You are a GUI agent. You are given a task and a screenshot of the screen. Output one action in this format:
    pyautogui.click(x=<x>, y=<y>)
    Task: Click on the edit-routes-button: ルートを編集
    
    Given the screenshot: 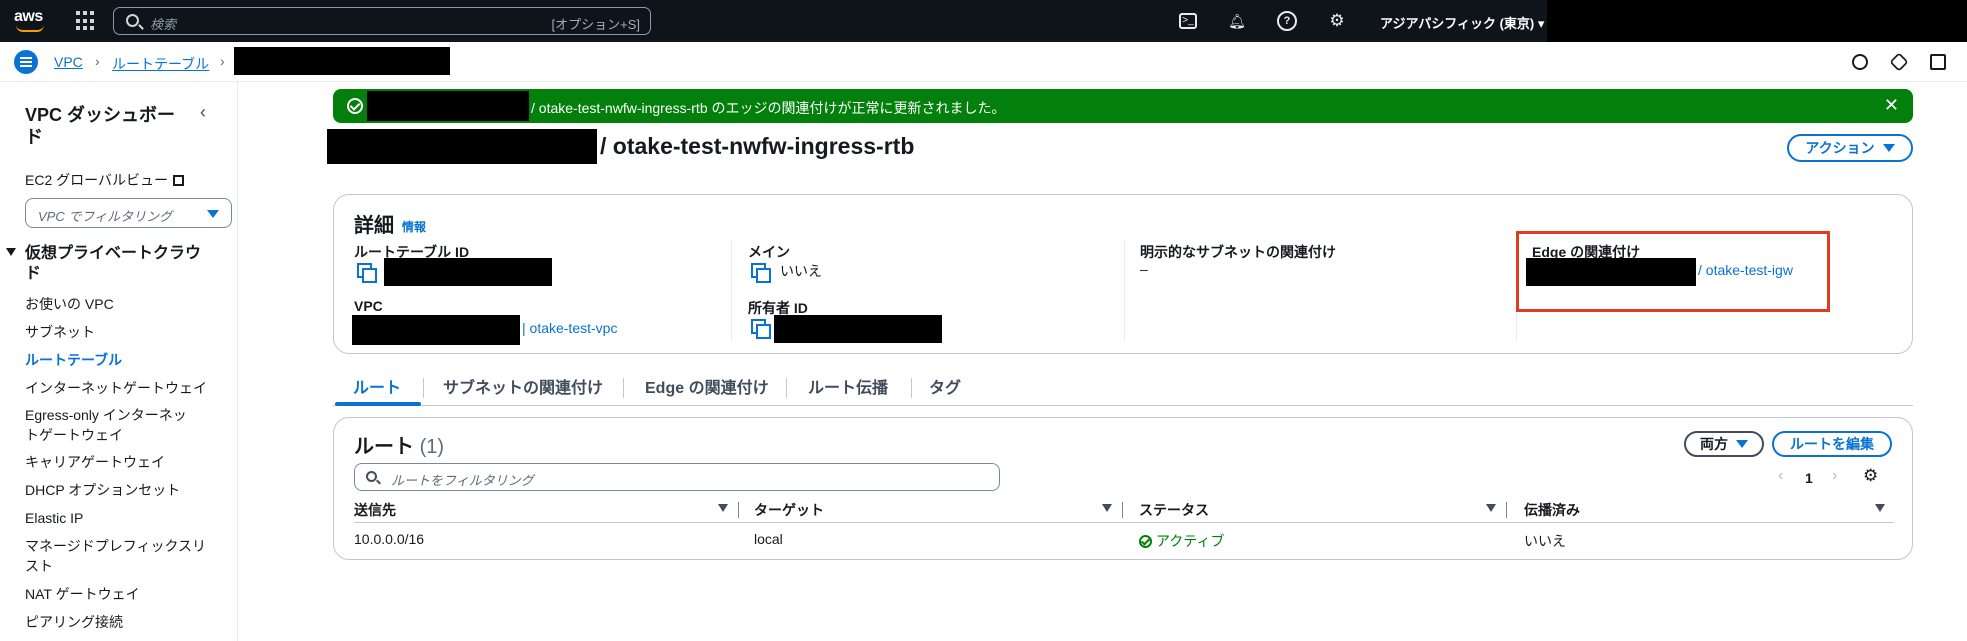 What is the action you would take?
    pyautogui.click(x=1832, y=444)
    